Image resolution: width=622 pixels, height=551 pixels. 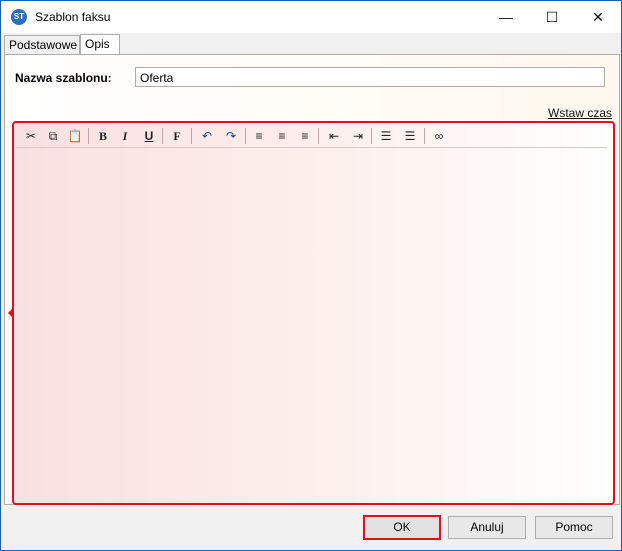 What do you see at coordinates (552, 17) in the screenshot?
I see `maximize-button: ☐` at bounding box center [552, 17].